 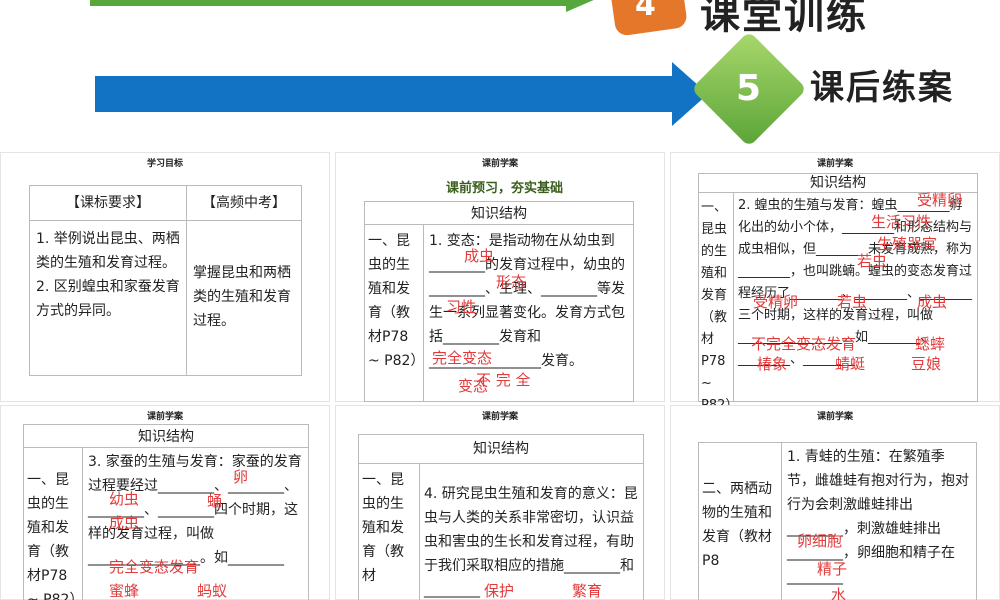 What do you see at coordinates (164, 164) in the screenshot?
I see `panel-header: 学习目标` at bounding box center [164, 164].